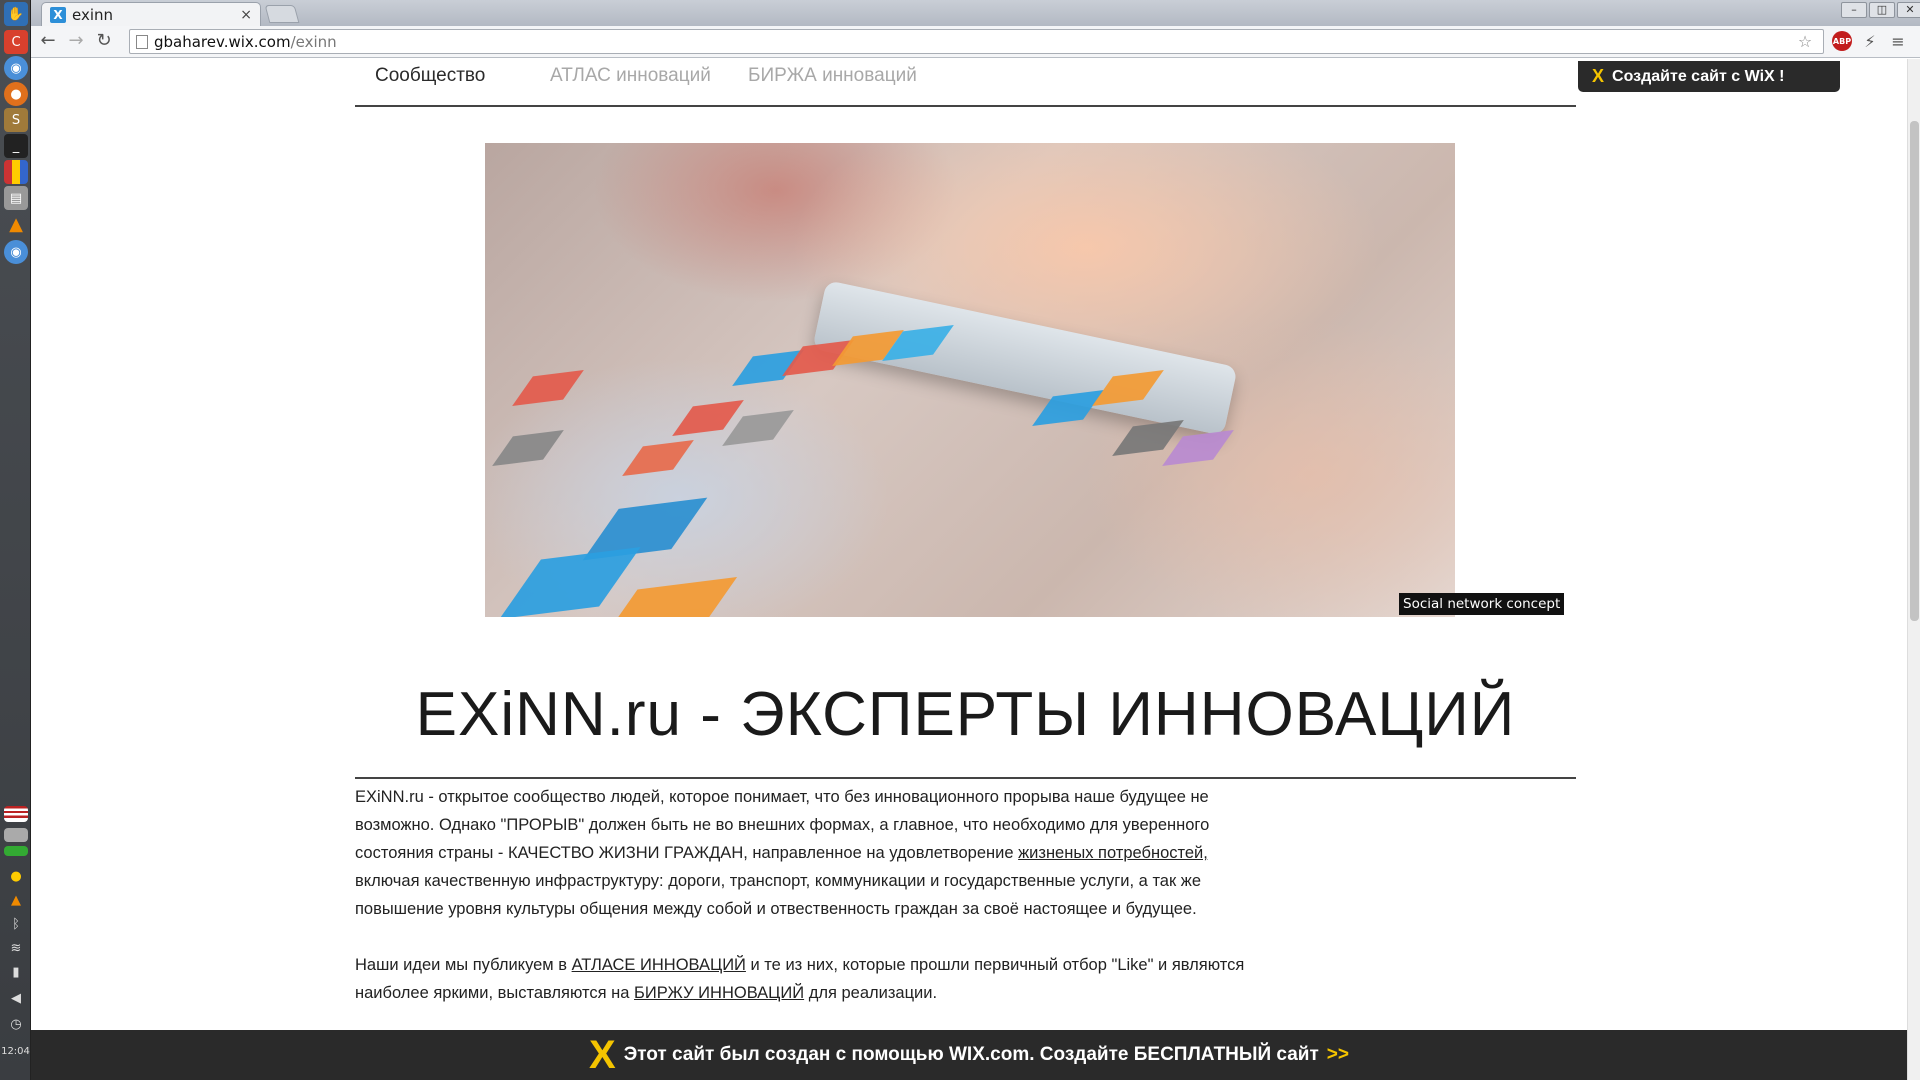 The image size is (1920, 1080). Describe the element at coordinates (246, 15) in the screenshot. I see `tab-close-icon: ×` at that location.